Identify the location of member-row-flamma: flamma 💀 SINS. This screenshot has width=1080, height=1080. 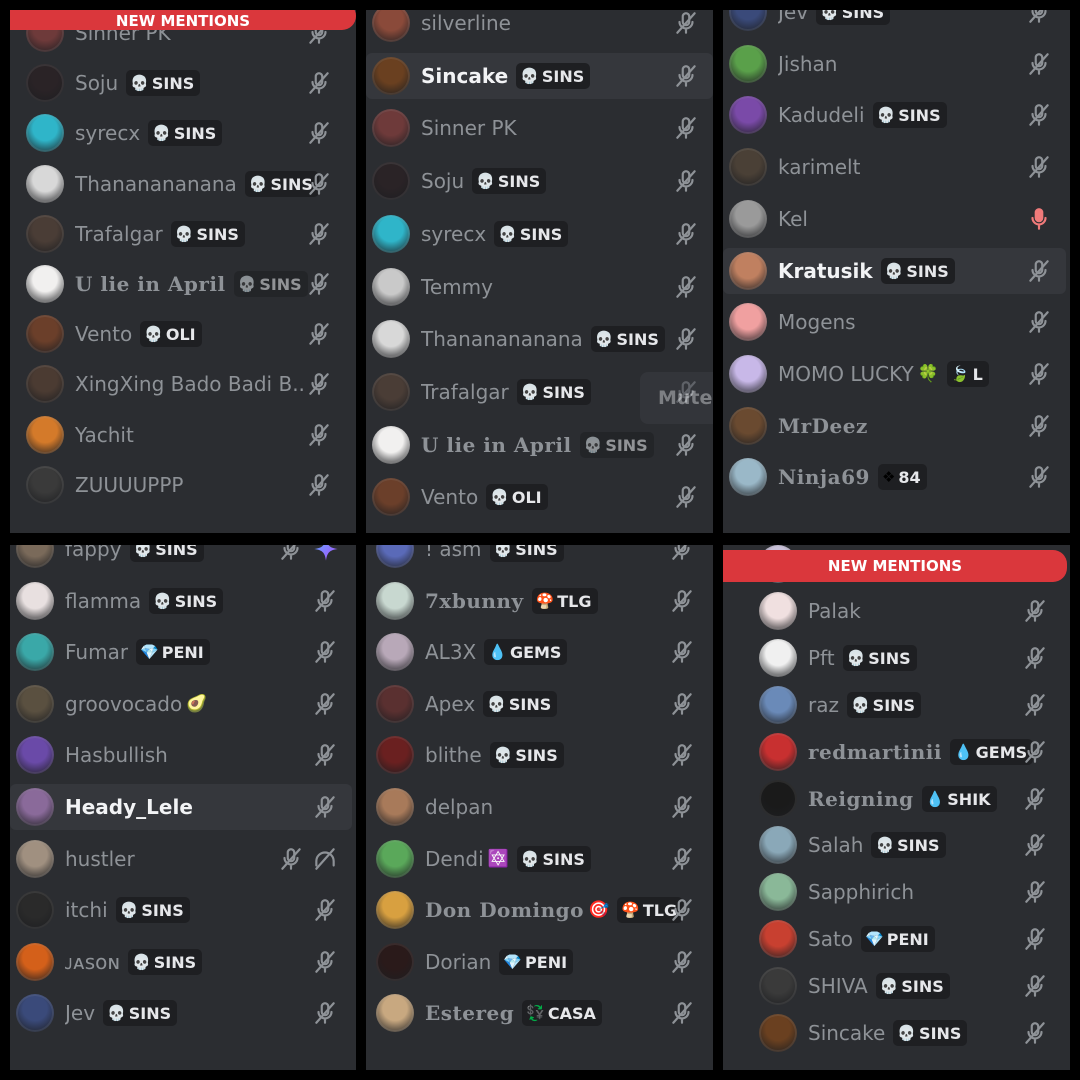
(181, 601).